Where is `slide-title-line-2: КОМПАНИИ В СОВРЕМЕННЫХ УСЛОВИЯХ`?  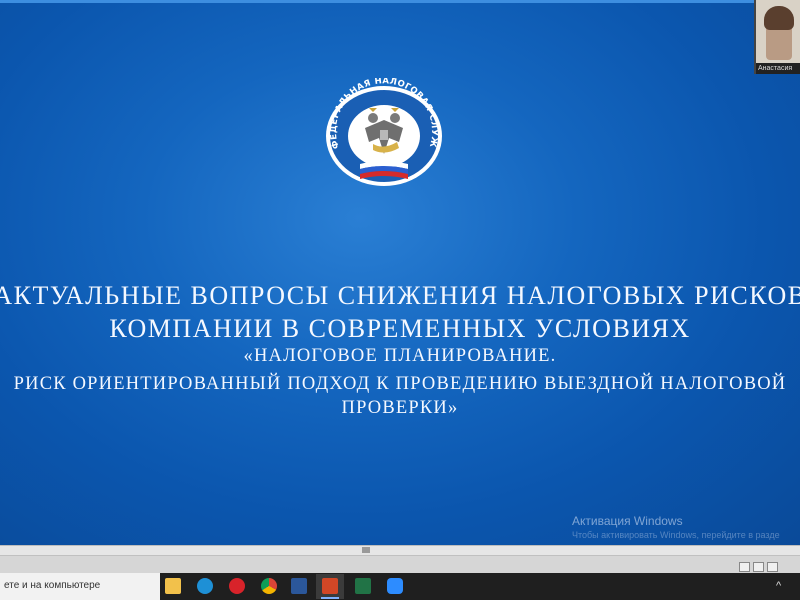 slide-title-line-2: КОМПАНИИ В СОВРЕМЕННЫХ УСЛОВИЯХ is located at coordinates (400, 328).